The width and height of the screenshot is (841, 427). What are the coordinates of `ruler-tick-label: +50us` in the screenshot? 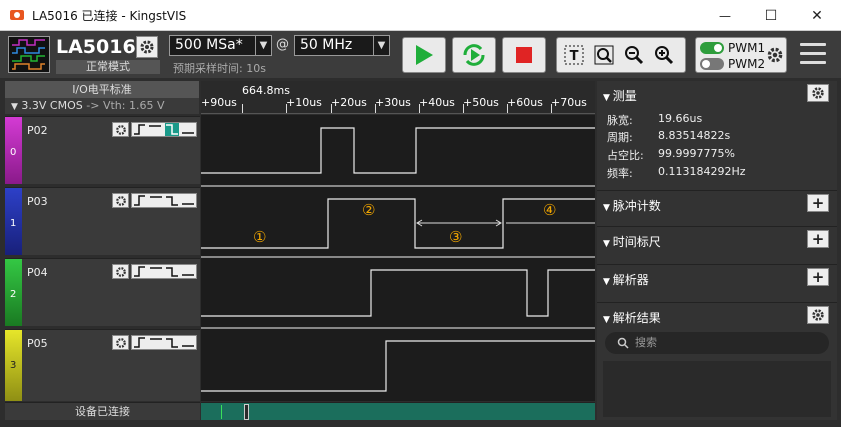 It's located at (481, 102).